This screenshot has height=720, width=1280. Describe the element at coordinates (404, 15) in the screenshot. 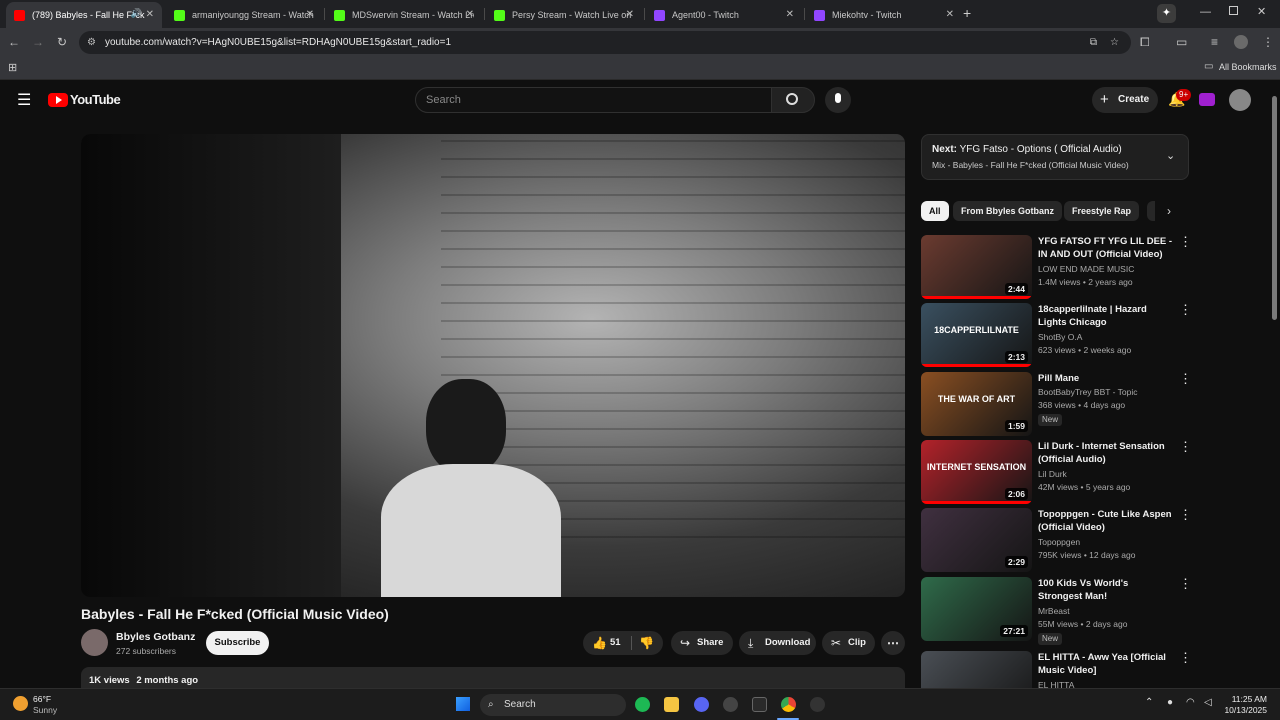

I see `tab-mdswervin: MDSwervin Stream - Watch Live ✕` at that location.